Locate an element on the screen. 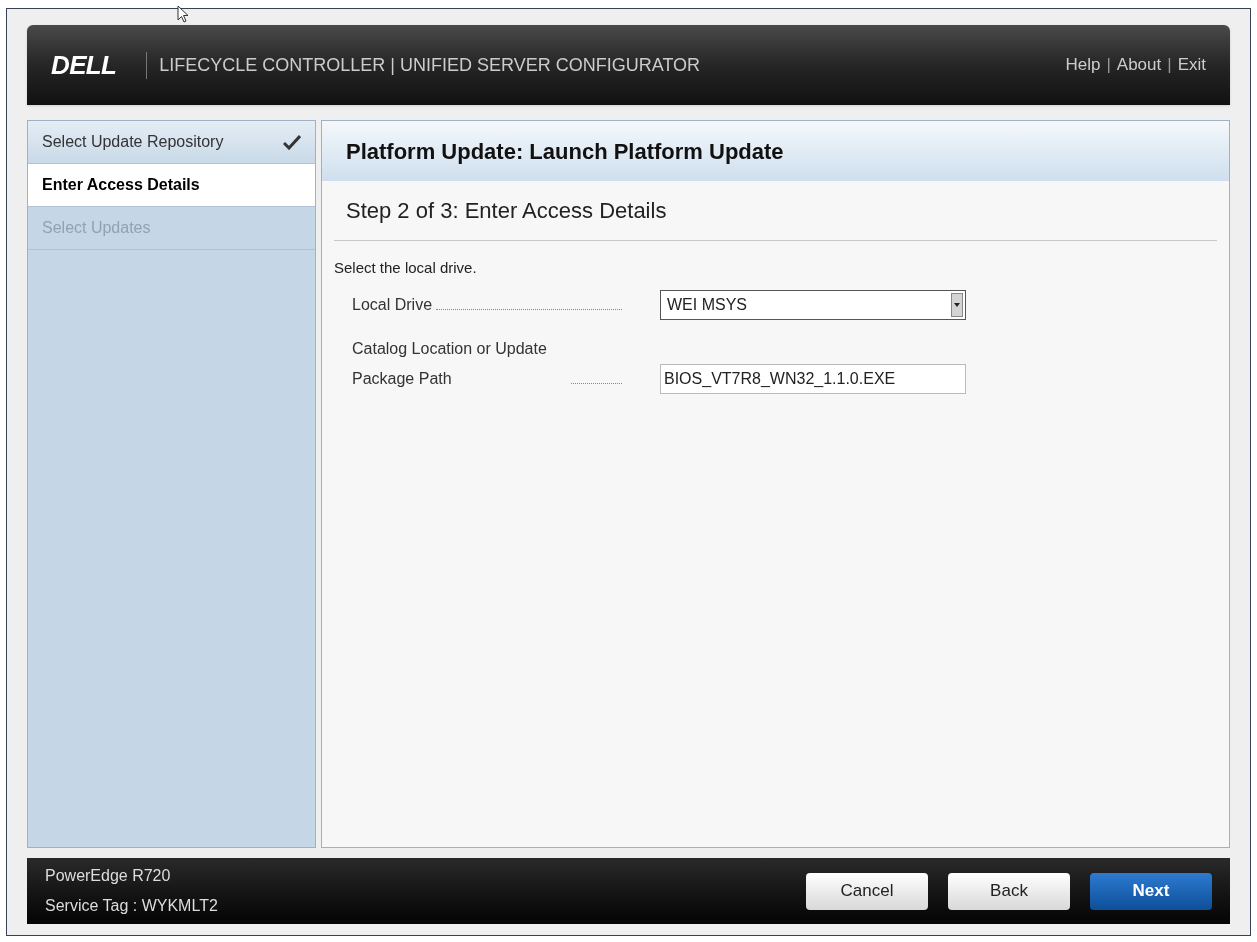 This screenshot has width=1257, height=942. cursor-icon is located at coordinates (183, 14).